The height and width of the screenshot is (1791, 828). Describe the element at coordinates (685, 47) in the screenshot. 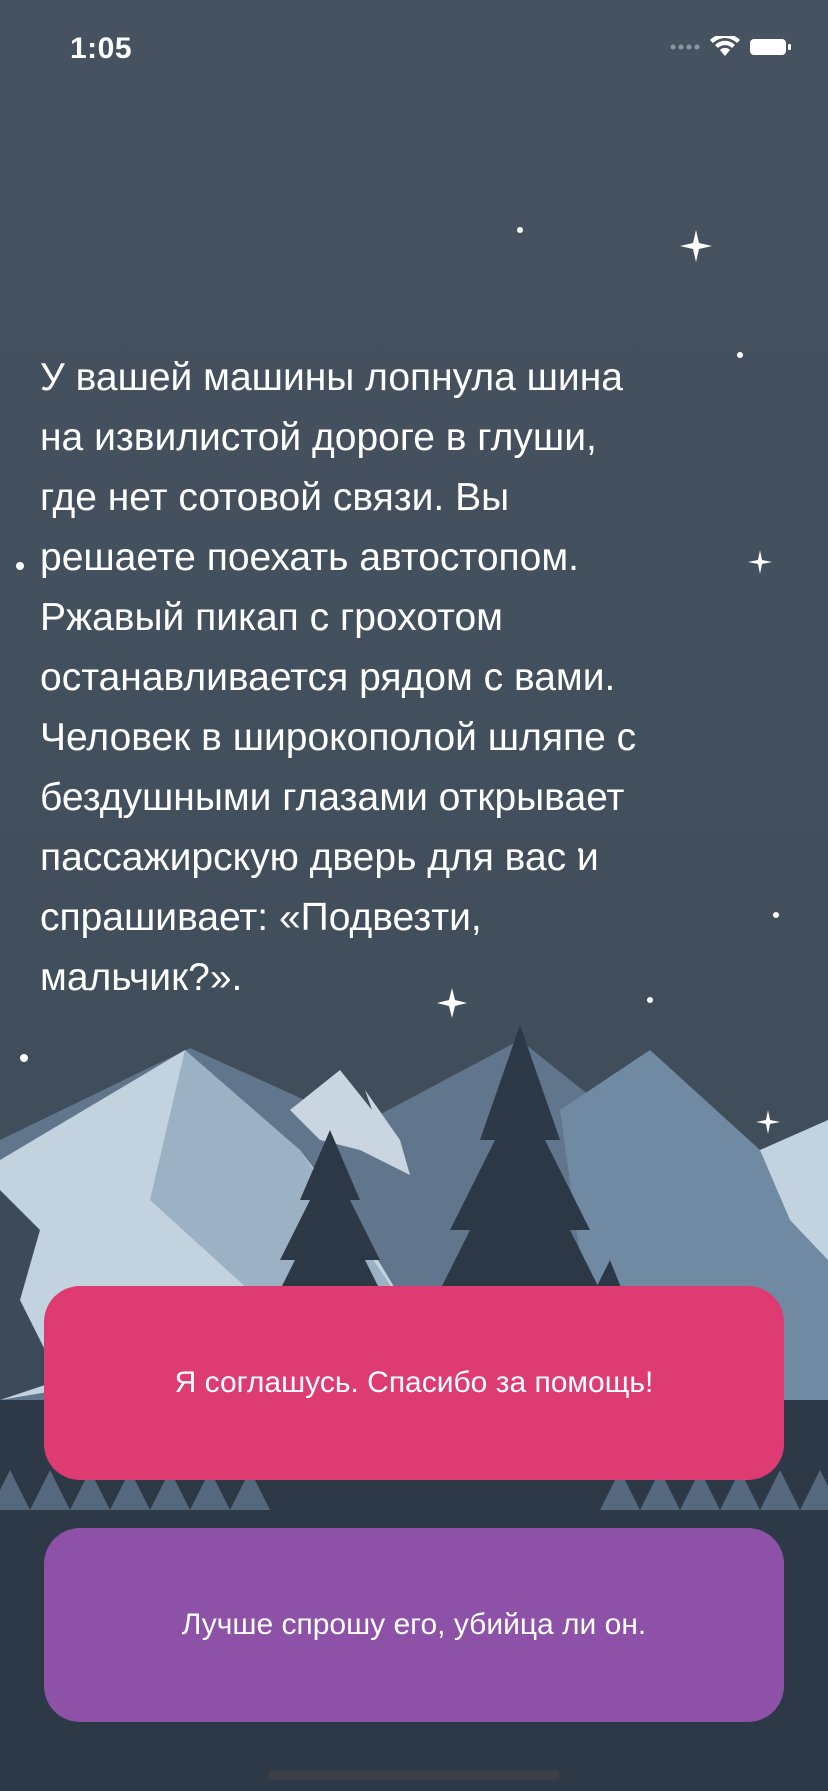

I see `signal-dots-icon` at that location.